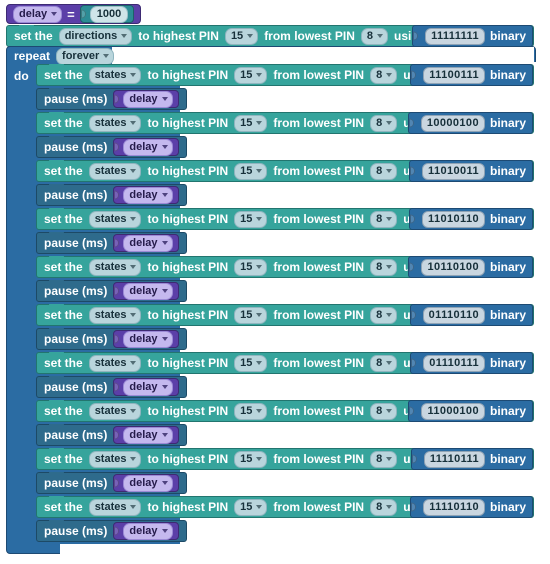 The width and height of the screenshot is (550, 564). What do you see at coordinates (454, 363) in the screenshot?
I see `binary-value-field: 01110111` at bounding box center [454, 363].